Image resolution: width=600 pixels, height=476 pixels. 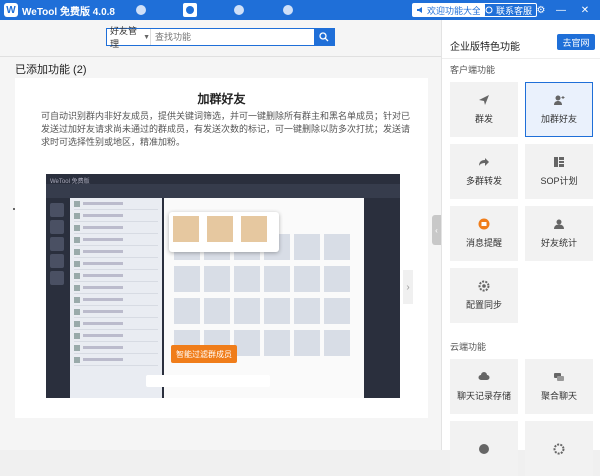 What do you see at coordinates (514, 10) in the screenshot?
I see `contact-support-label: 联系客服` at bounding box center [514, 10].